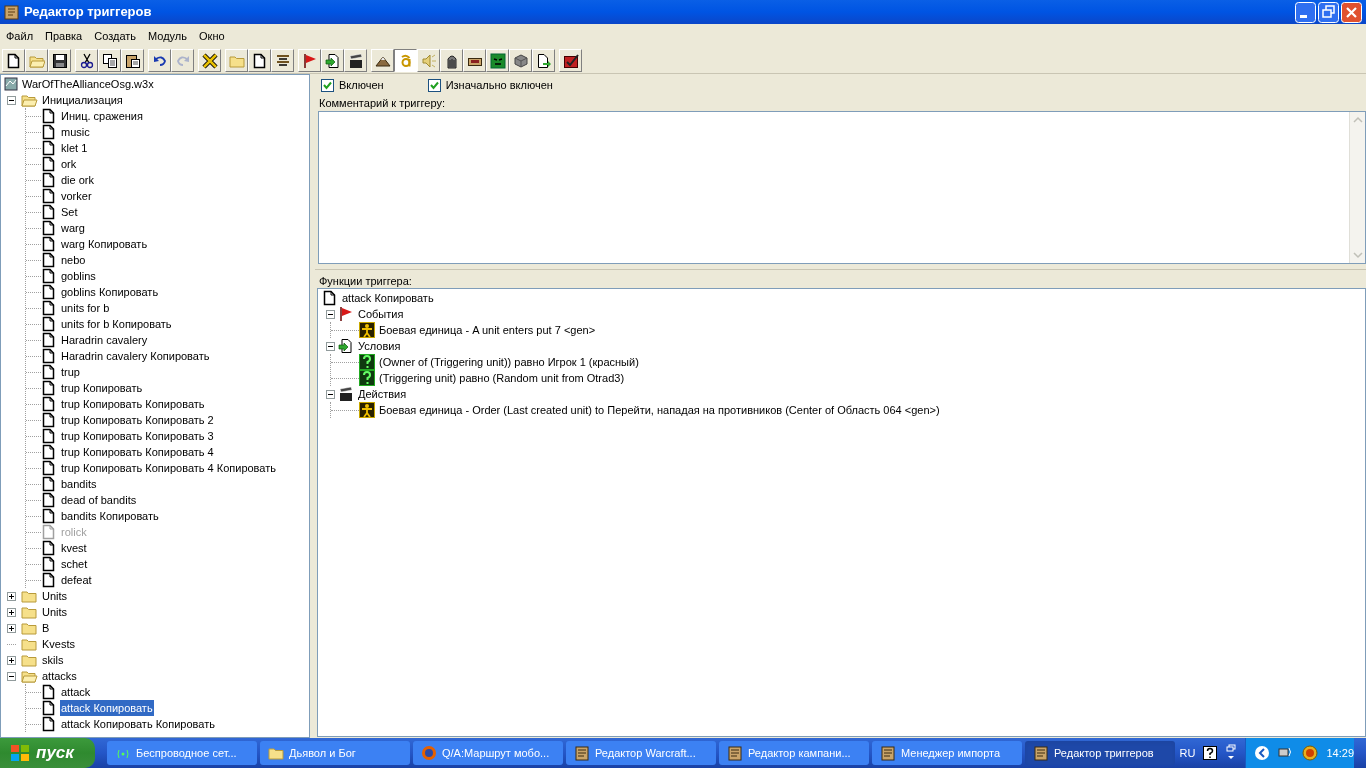 The height and width of the screenshot is (768, 1366). Describe the element at coordinates (159, 60) in the screenshot. I see `undo-button` at that location.